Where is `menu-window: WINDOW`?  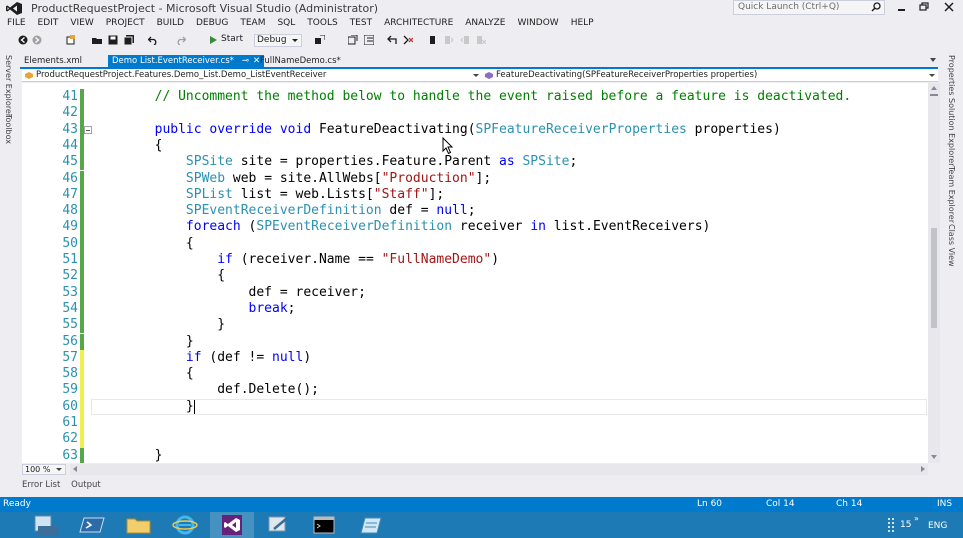 menu-window: WINDOW is located at coordinates (537, 24).